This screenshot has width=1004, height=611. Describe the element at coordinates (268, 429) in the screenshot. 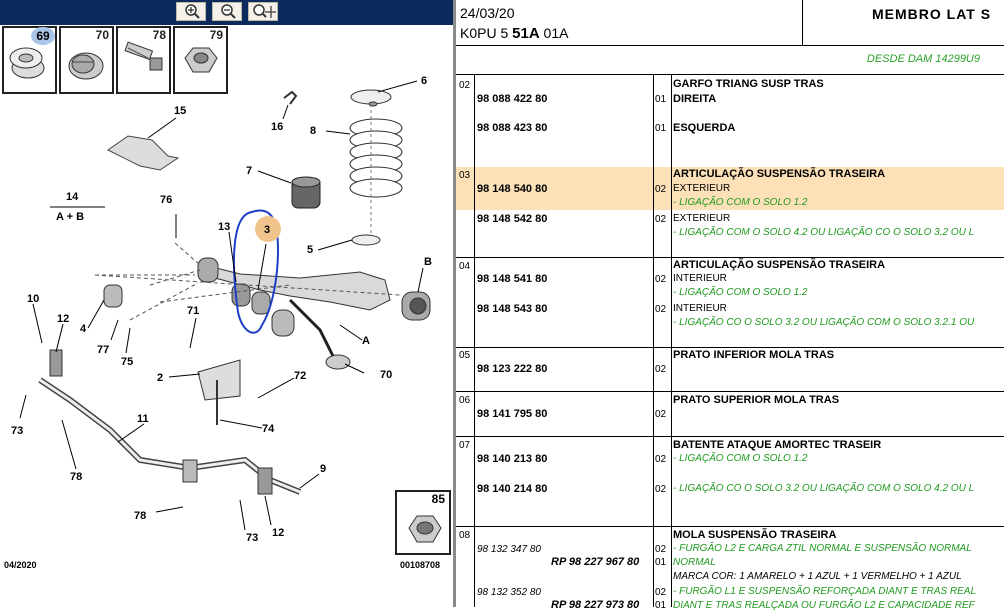

I see `label-74: 74` at that location.